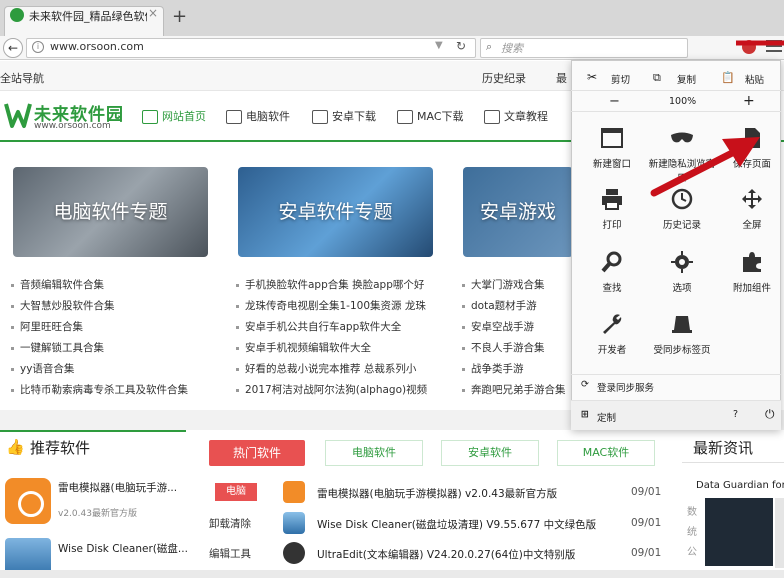 This screenshot has height=578, width=784. I want to click on category-item: 卸载清除, so click(230, 523).